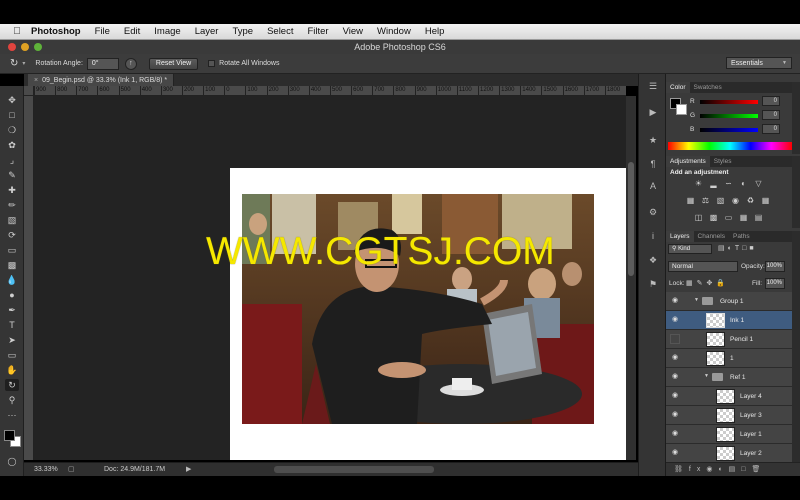  What do you see at coordinates (653, 140) in the screenshot?
I see `brush-presets-icon: ★` at bounding box center [653, 140].